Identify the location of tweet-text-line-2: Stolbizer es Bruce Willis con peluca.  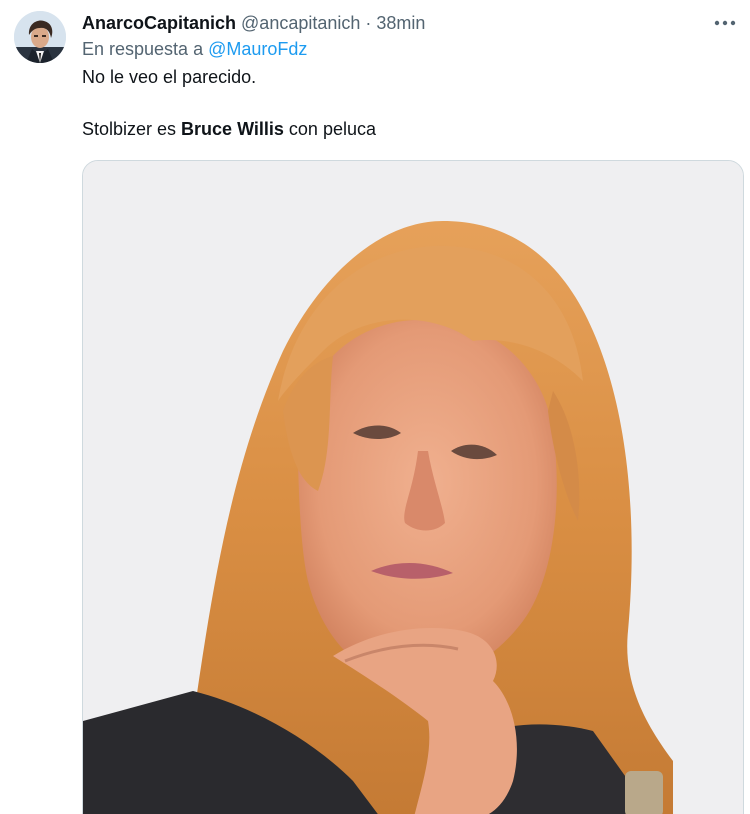
(411, 129).